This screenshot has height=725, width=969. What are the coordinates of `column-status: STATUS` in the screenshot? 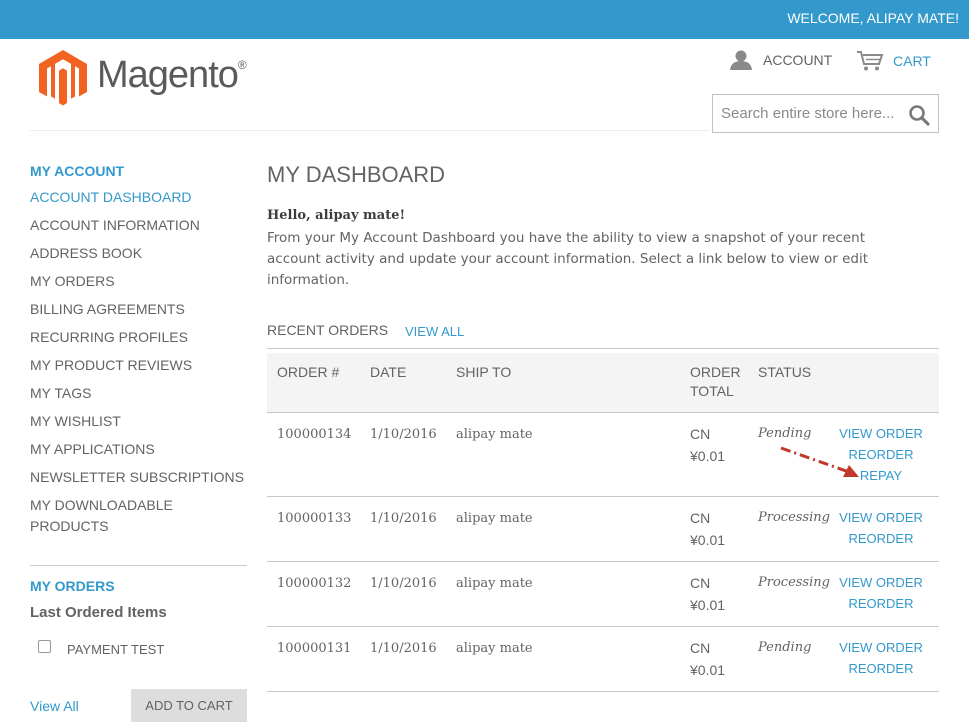 It's located at (785, 372).